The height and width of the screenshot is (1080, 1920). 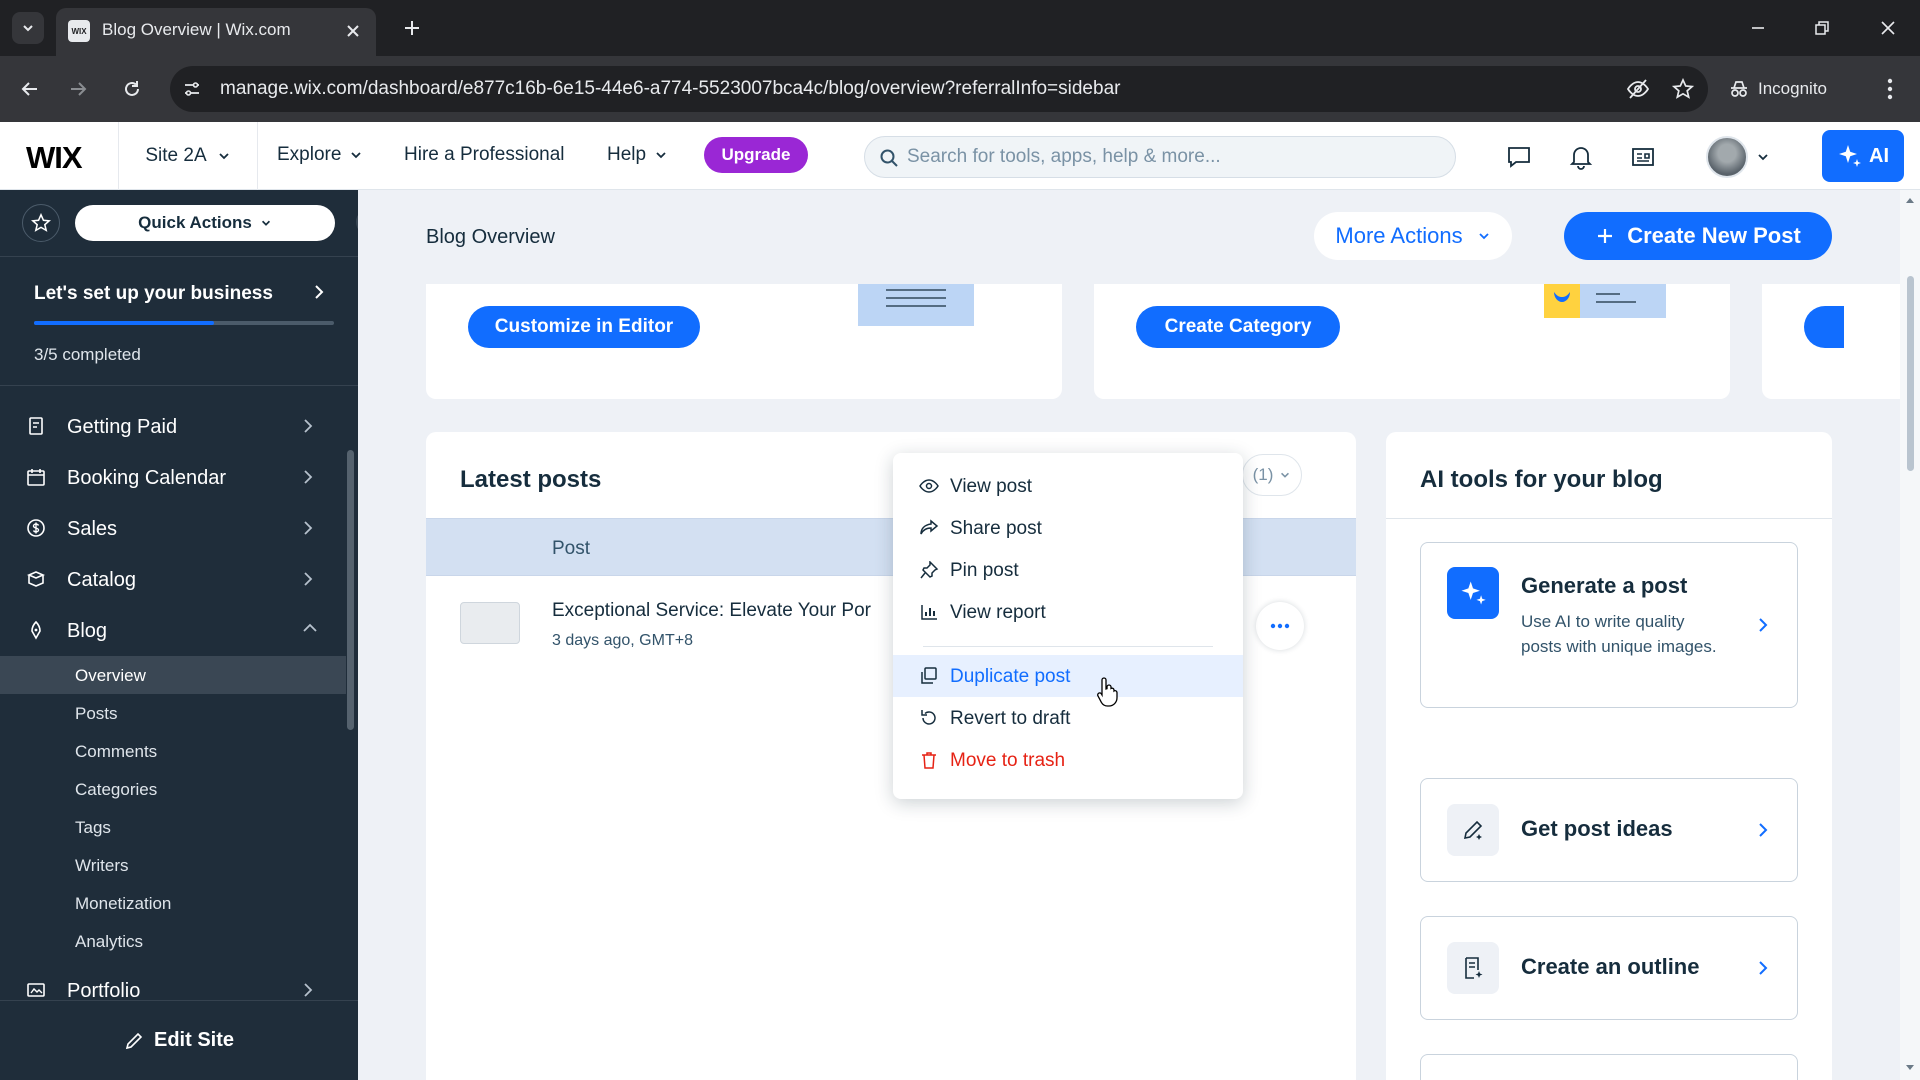 What do you see at coordinates (1068, 570) in the screenshot?
I see `menu-item-pin-post: Pin post` at bounding box center [1068, 570].